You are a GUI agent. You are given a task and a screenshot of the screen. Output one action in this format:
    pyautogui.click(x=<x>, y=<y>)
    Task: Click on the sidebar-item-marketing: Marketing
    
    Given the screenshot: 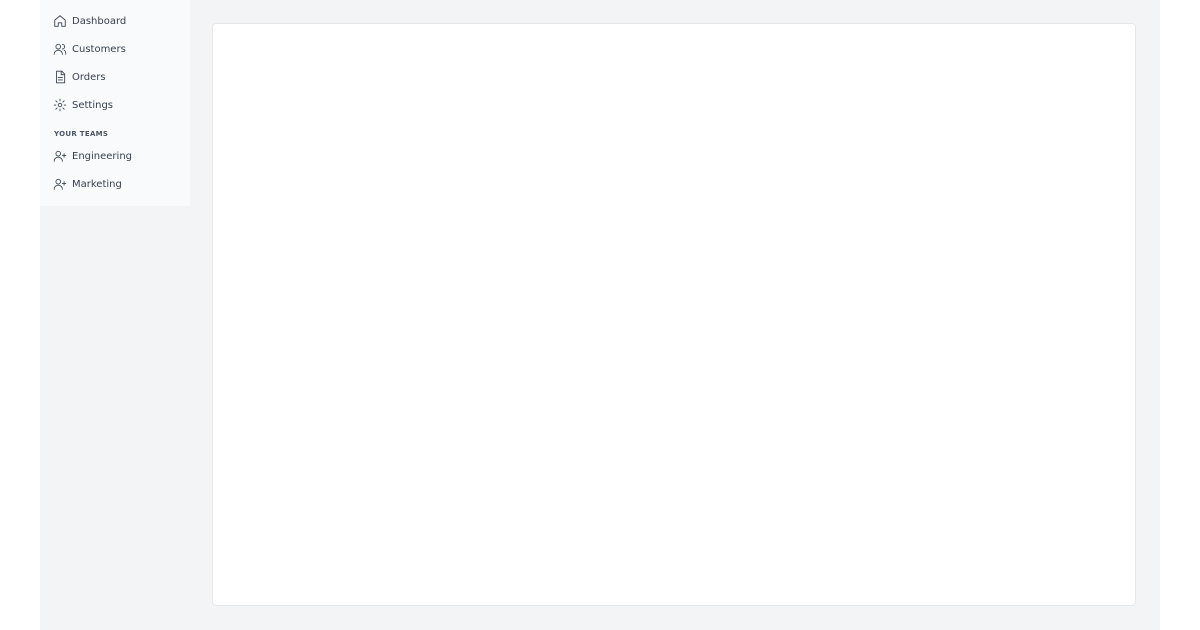 What is the action you would take?
    pyautogui.click(x=115, y=184)
    